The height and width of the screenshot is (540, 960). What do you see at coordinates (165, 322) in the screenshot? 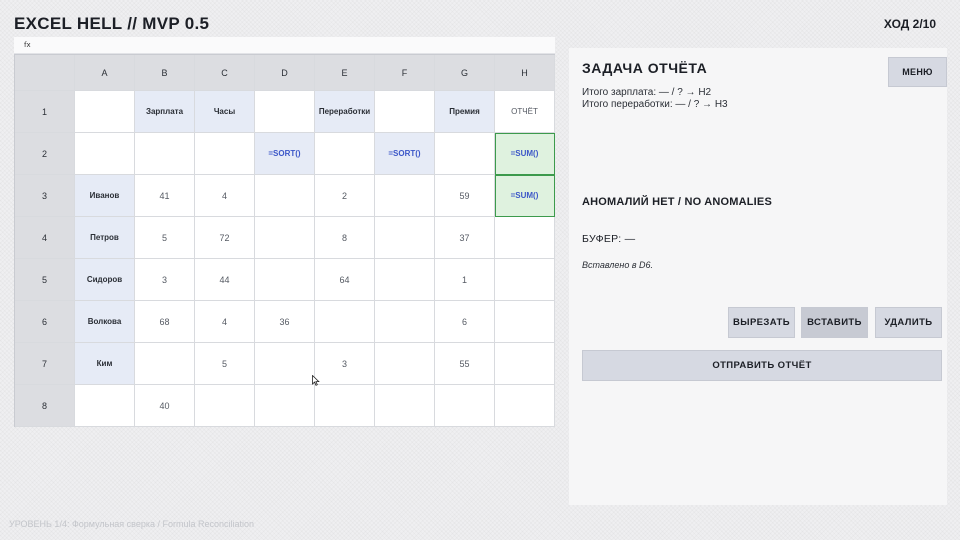
I see `cell-b6: 68` at bounding box center [165, 322].